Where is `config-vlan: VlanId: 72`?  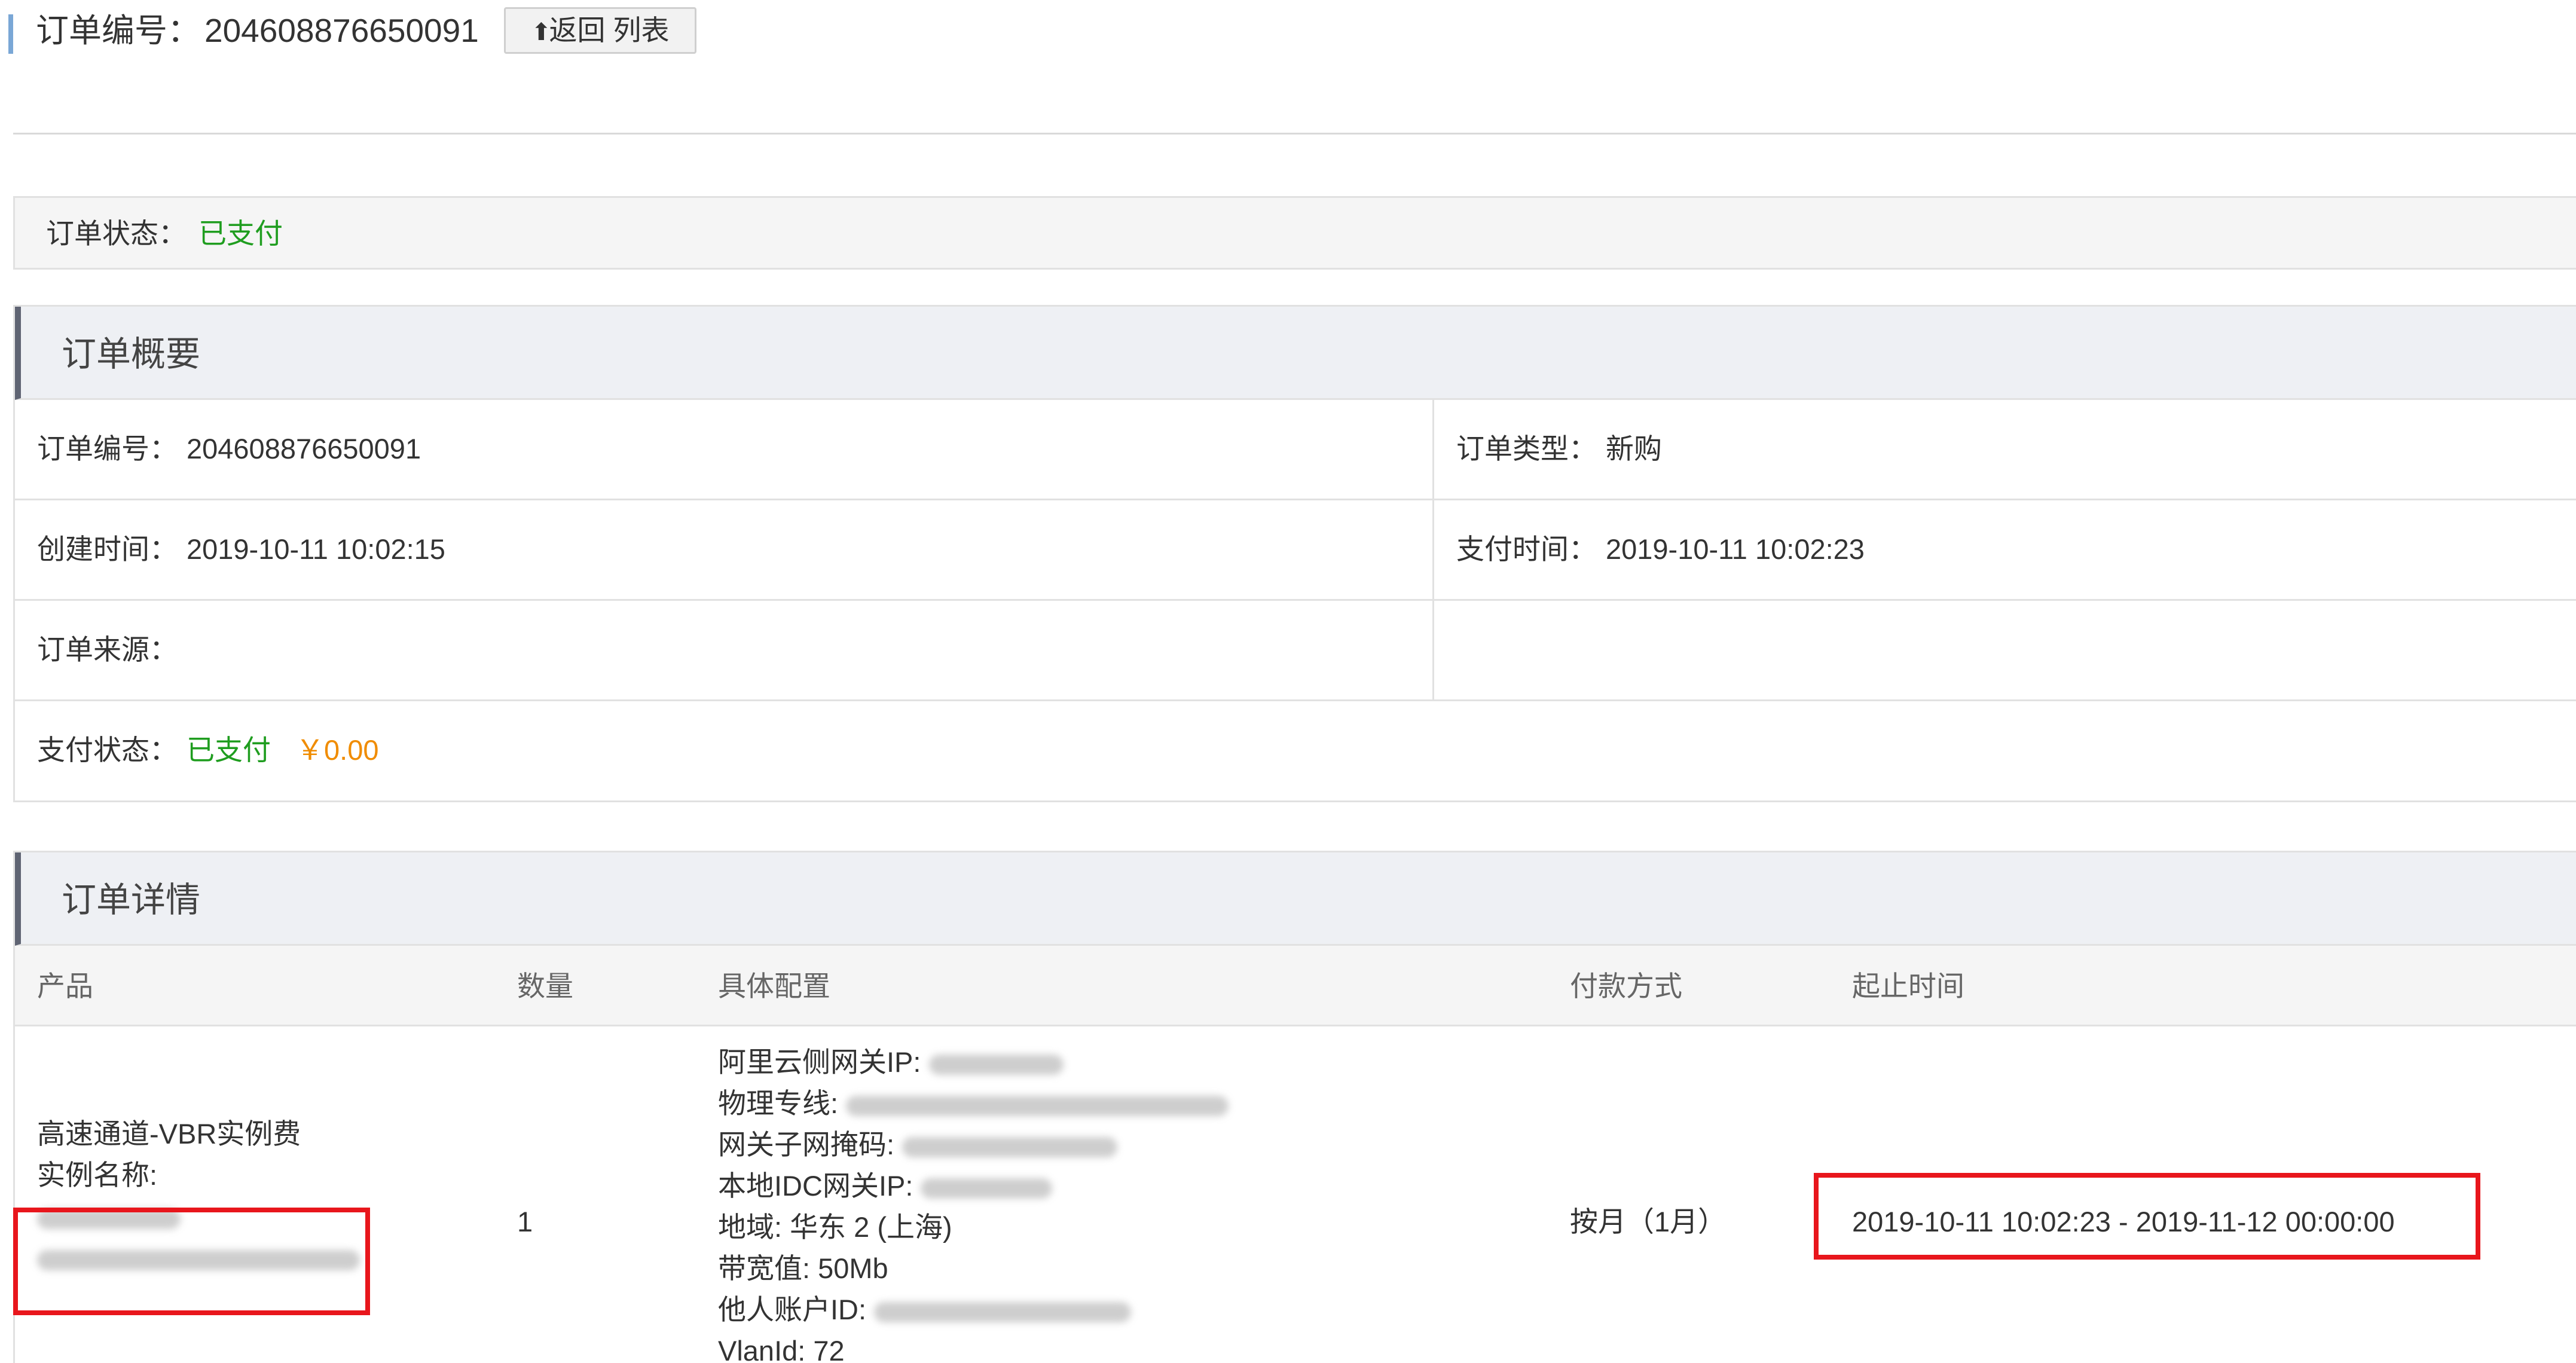
config-vlan: VlanId: 72 is located at coordinates (973, 1348).